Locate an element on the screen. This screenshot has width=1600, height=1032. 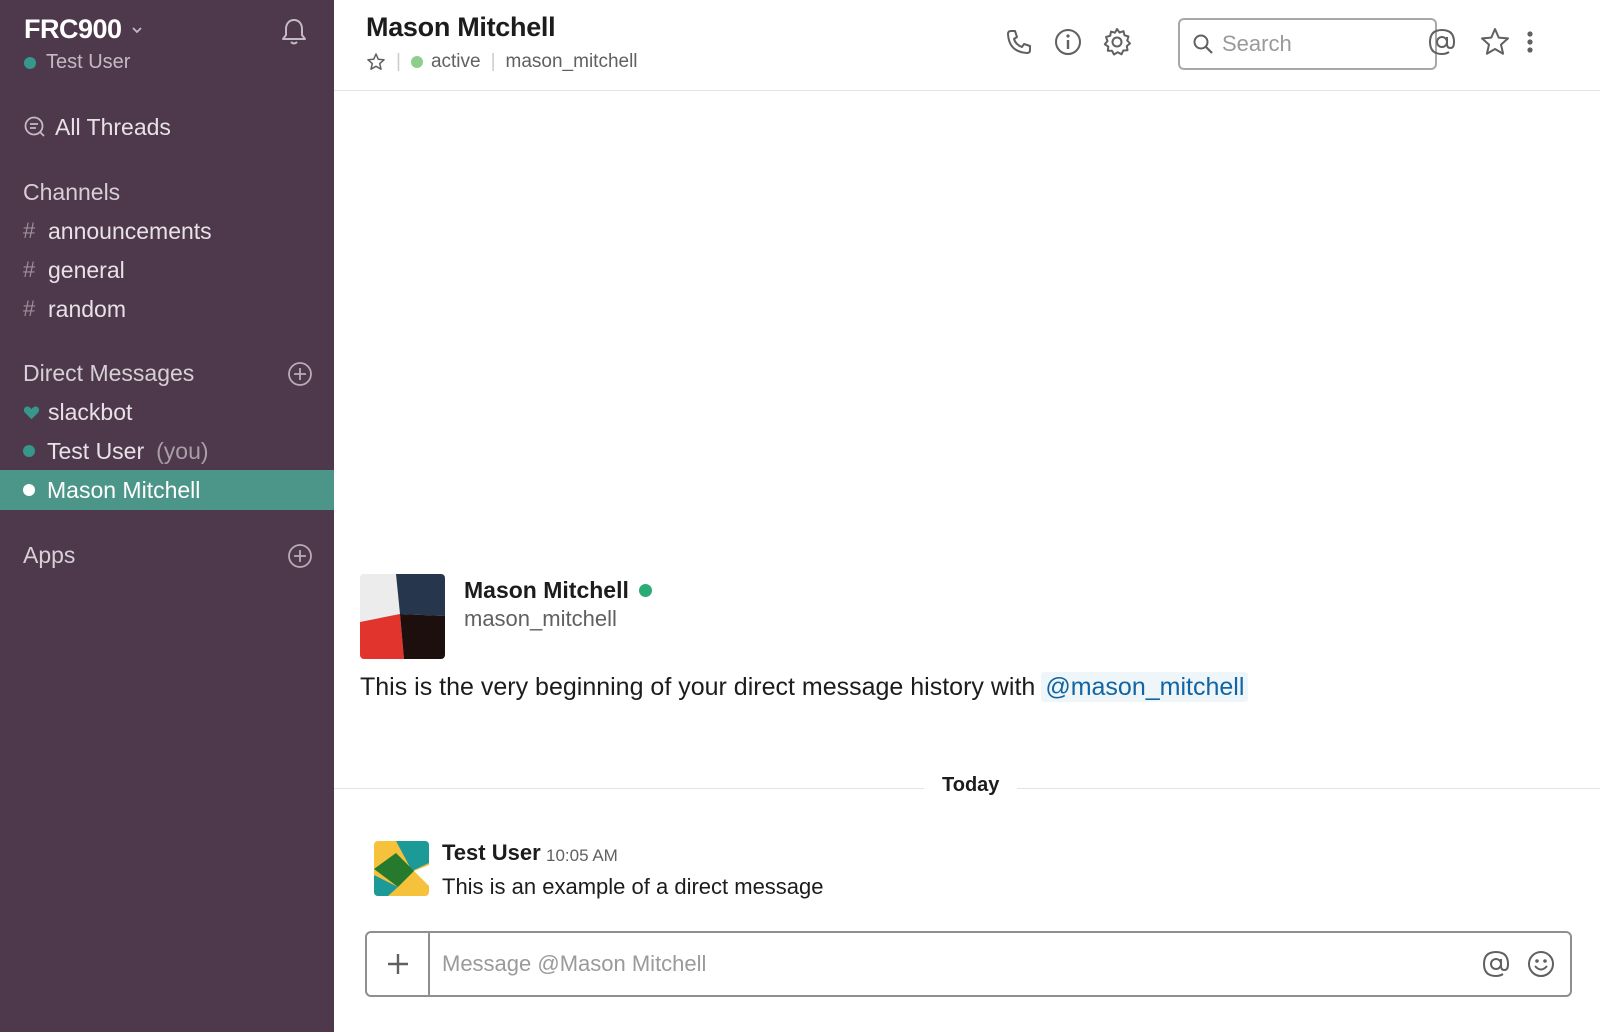
dm-label: slackbot is located at coordinates (90, 411).